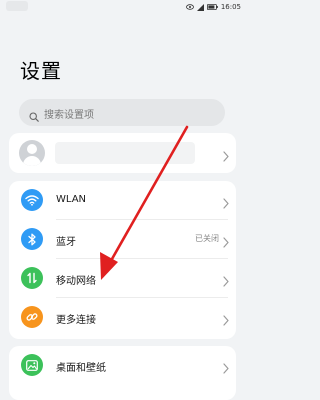  Describe the element at coordinates (69, 115) in the screenshot. I see `search-placeholder: 搜索设置项` at that location.